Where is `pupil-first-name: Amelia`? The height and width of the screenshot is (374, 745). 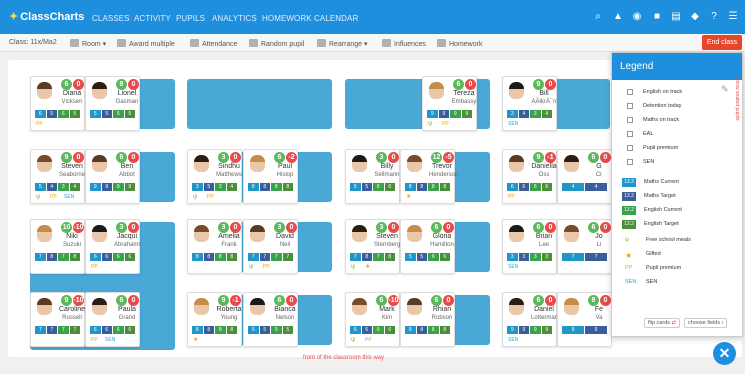
pupil-first-name: Amelia is located at coordinates (229, 236).